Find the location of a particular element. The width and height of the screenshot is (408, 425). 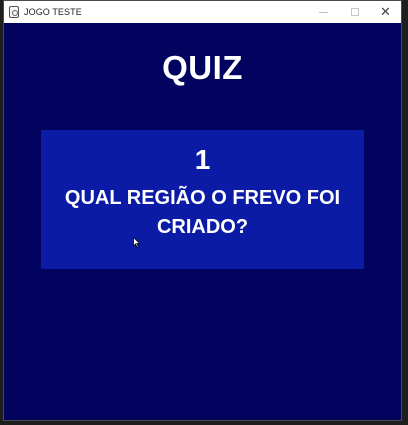

question-text: QUAL REGIÃO O FREVO FOI CRIADO? is located at coordinates (202, 212).